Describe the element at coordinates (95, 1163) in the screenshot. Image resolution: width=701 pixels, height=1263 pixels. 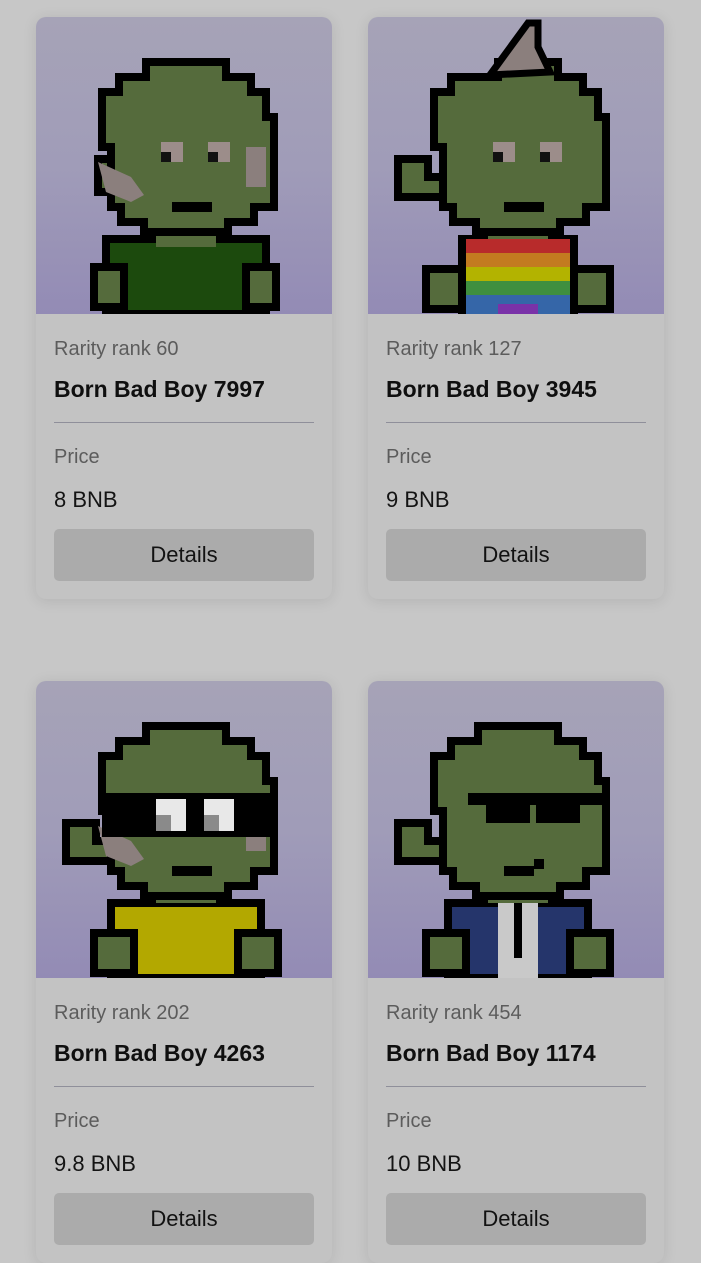
I see `price-value: 9.8 BNB` at that location.